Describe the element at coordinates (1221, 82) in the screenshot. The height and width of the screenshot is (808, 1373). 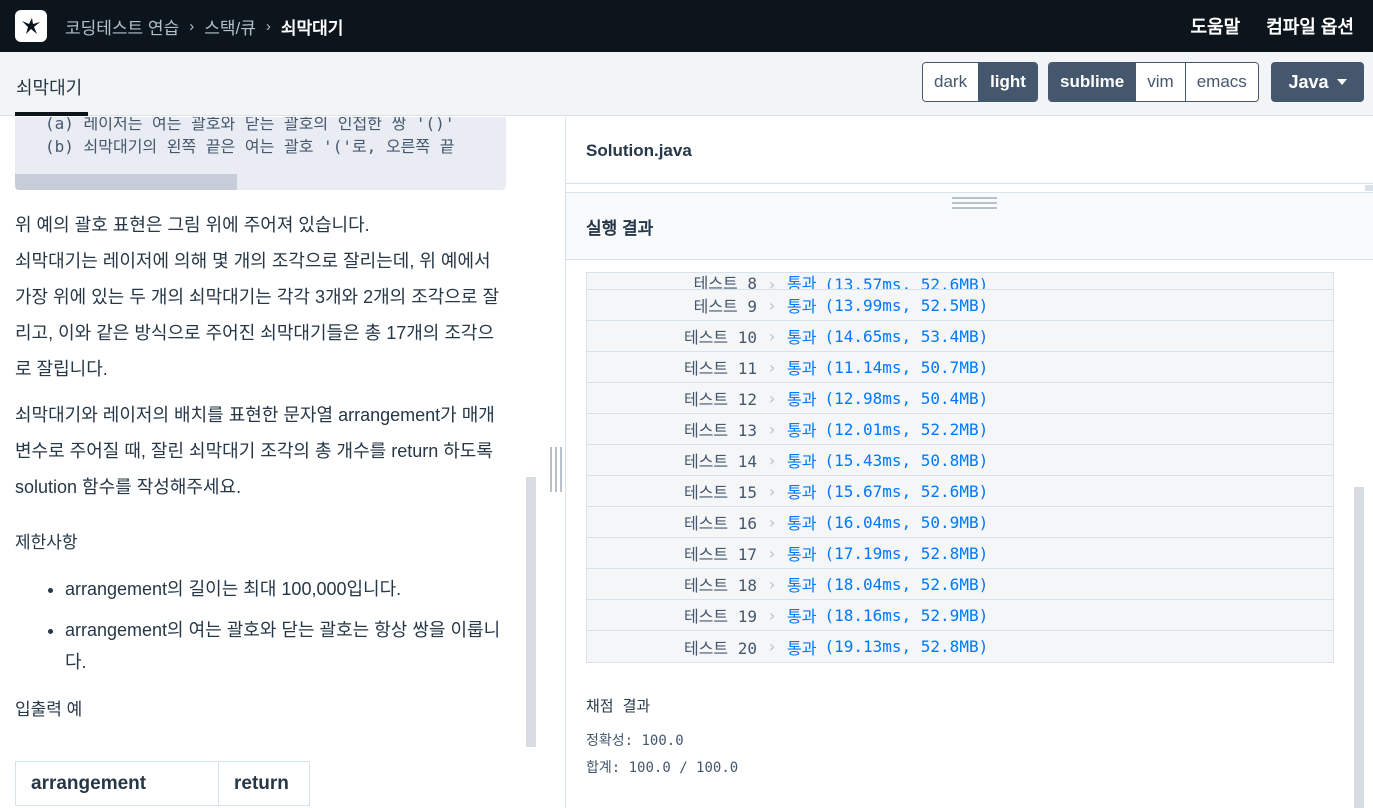
I see `editor-emacs-button: emacs` at that location.